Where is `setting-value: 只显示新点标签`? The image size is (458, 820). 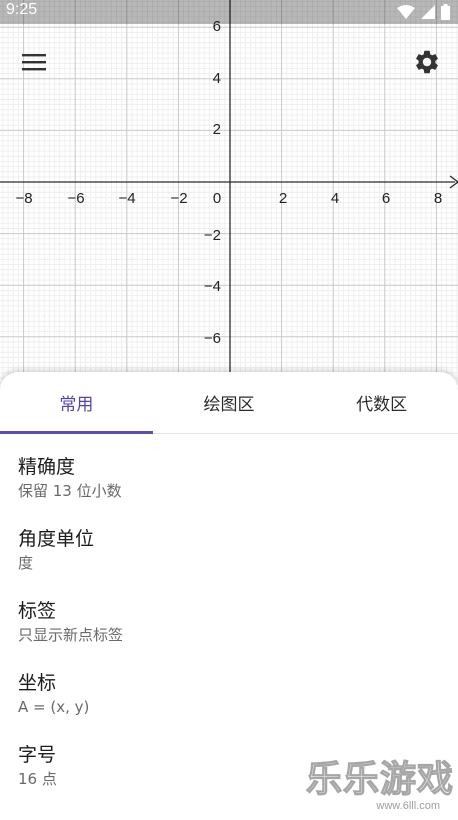 setting-value: 只显示新点标签 is located at coordinates (71, 635).